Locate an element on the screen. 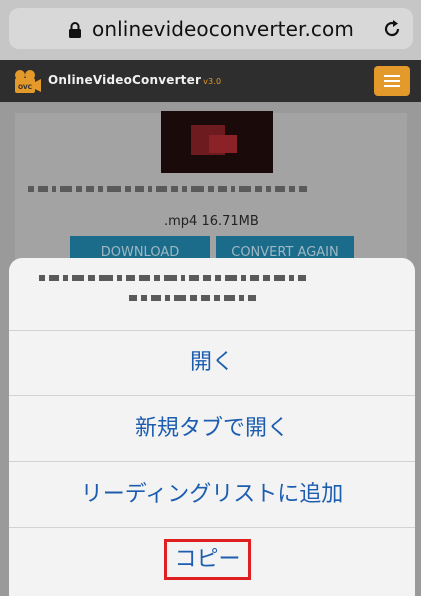 The width and height of the screenshot is (421, 596). copy-highlight-box is located at coordinates (207, 559).